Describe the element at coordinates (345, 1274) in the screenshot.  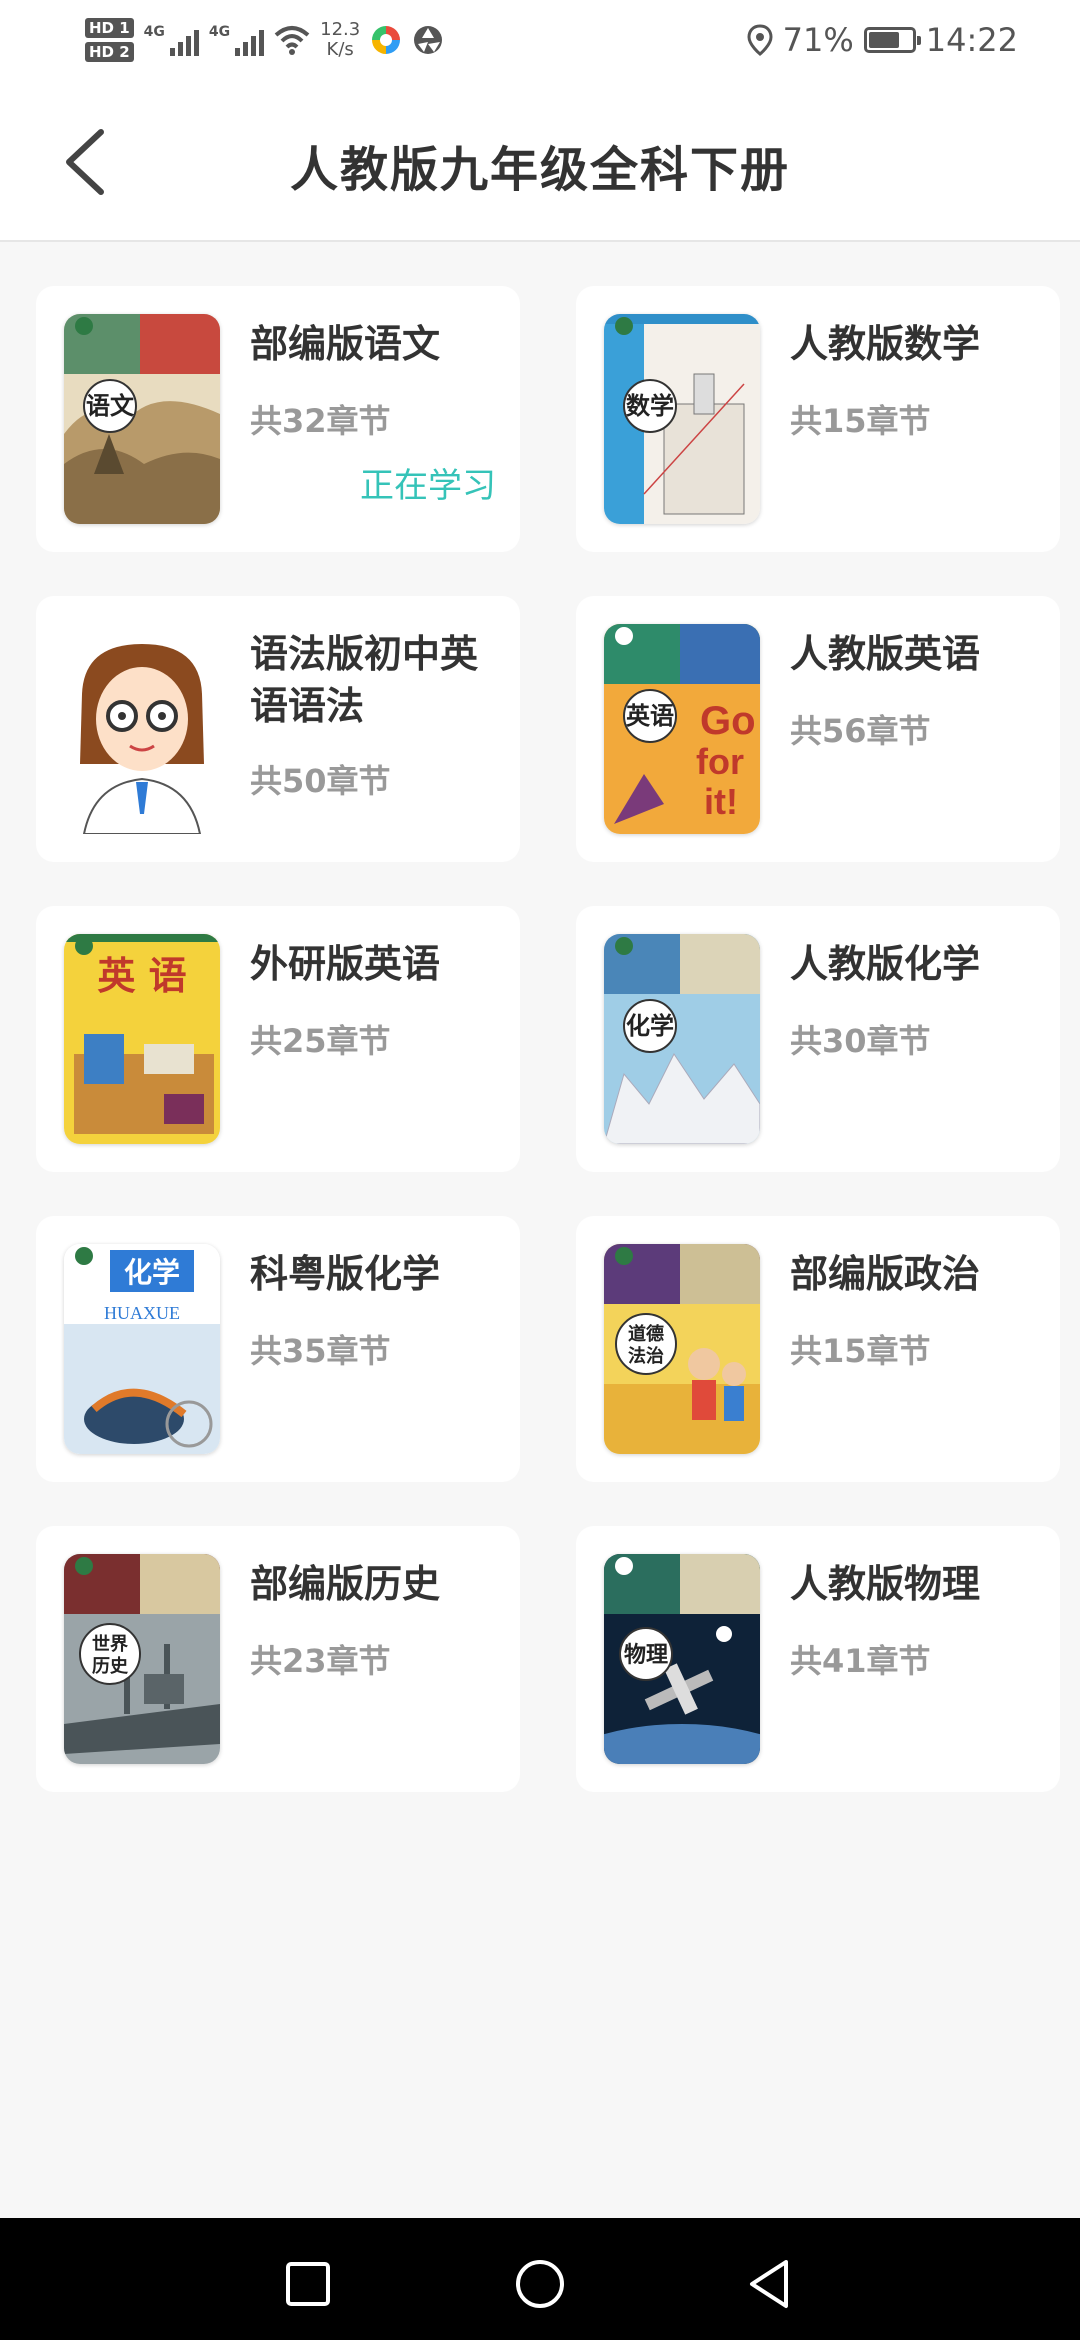
I see `book-title: 科粤版化学` at that location.